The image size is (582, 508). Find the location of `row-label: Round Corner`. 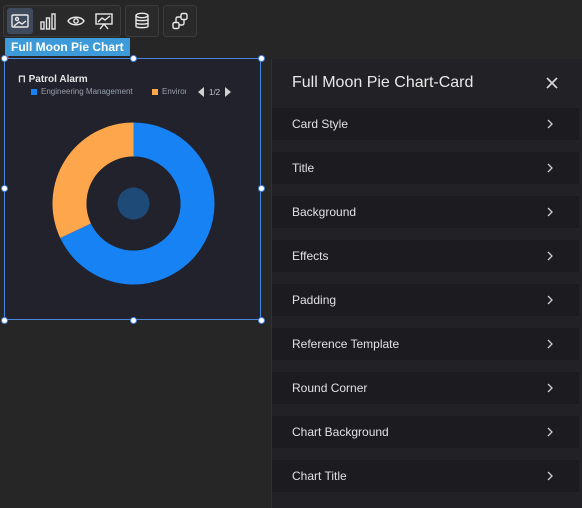

row-label: Round Corner is located at coordinates (330, 388).